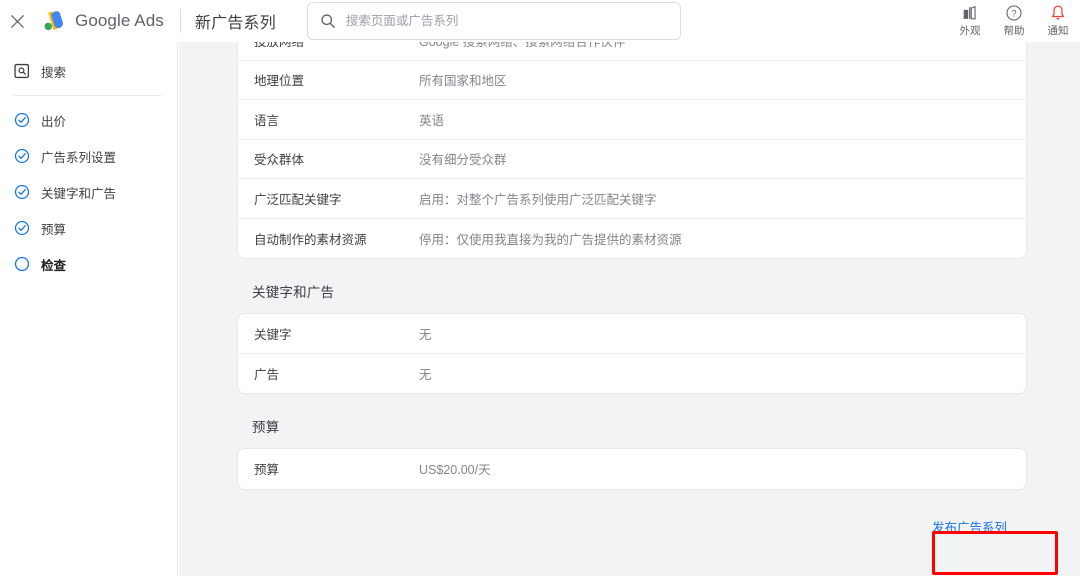  Describe the element at coordinates (632, 80) in the screenshot. I see `table-row: 地理位置 所有国家和地区` at that location.